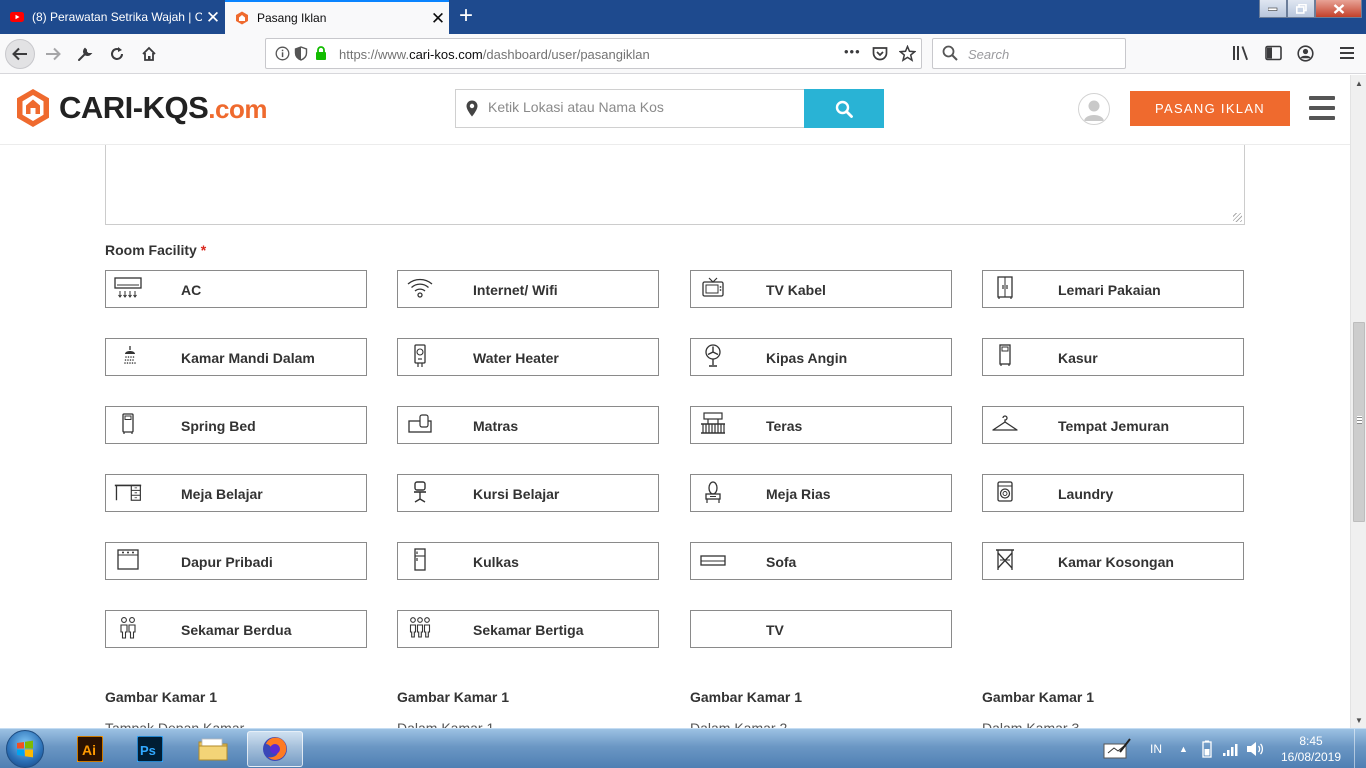  Describe the element at coordinates (282, 56) in the screenshot. I see `info-icon` at that location.